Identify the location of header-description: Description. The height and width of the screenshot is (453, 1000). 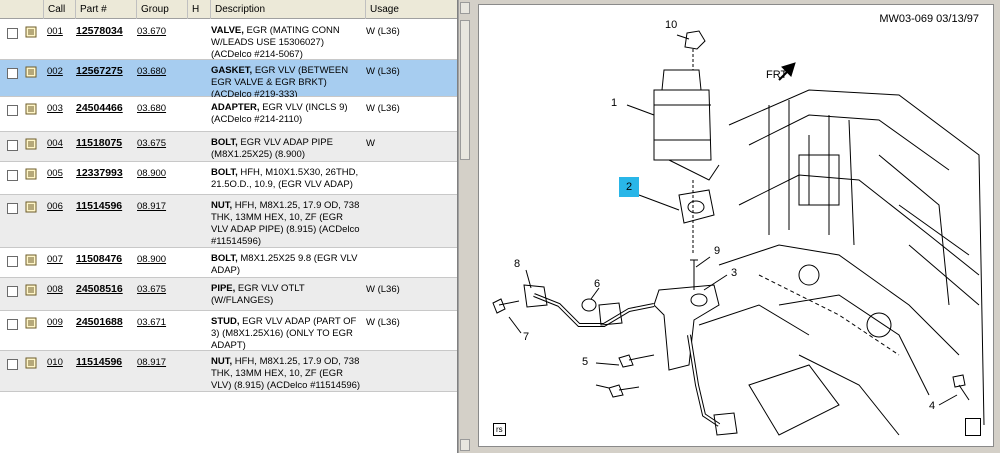
(288, 9).